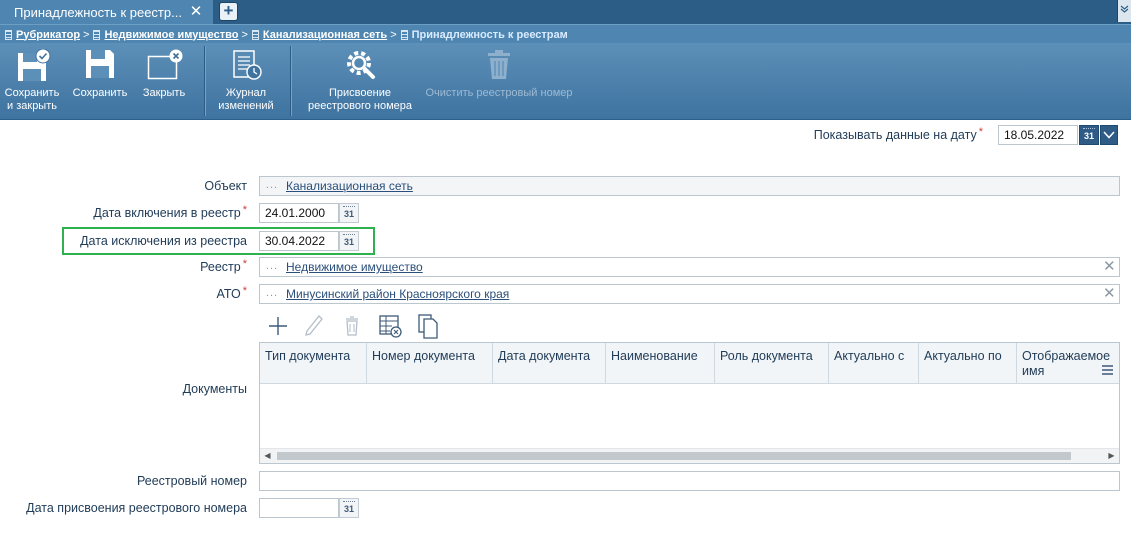 The image size is (1131, 546). What do you see at coordinates (397, 294) in the screenshot?
I see `ato-link: Минусинский район Красноярского края` at bounding box center [397, 294].